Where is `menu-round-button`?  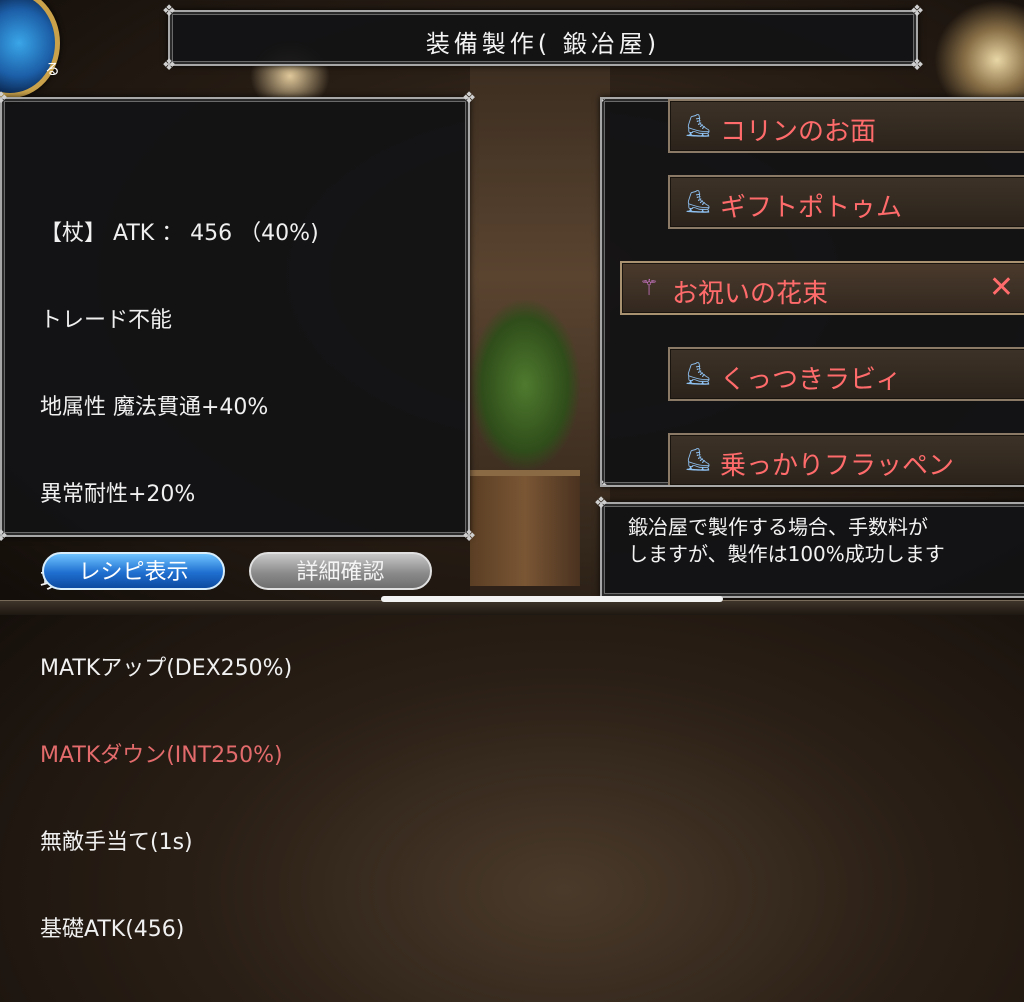 menu-round-button is located at coordinates (30, 49).